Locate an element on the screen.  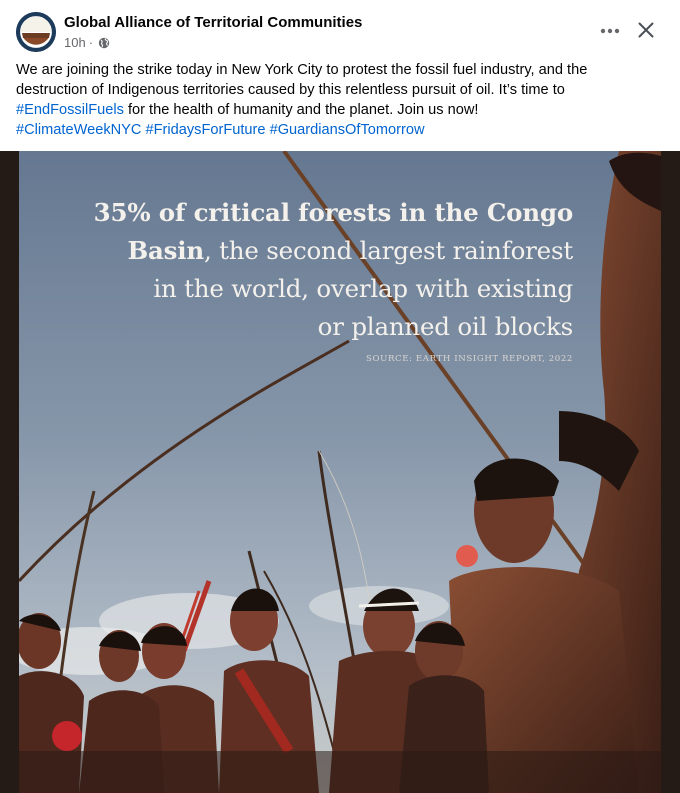
ellipsis-icon is located at coordinates (610, 31).